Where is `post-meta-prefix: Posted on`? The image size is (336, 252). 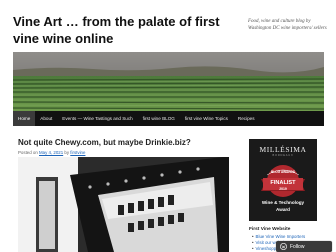 post-meta-prefix: Posted on is located at coordinates (28, 152).